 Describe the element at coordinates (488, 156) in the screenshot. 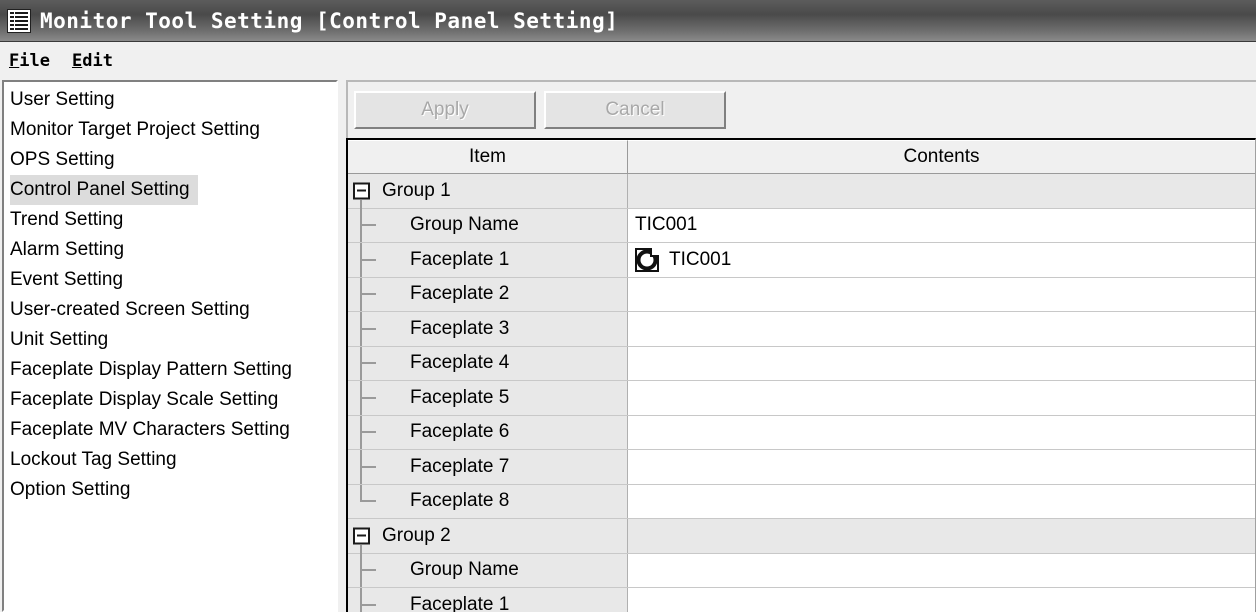

I see `column-header-item: Item` at that location.